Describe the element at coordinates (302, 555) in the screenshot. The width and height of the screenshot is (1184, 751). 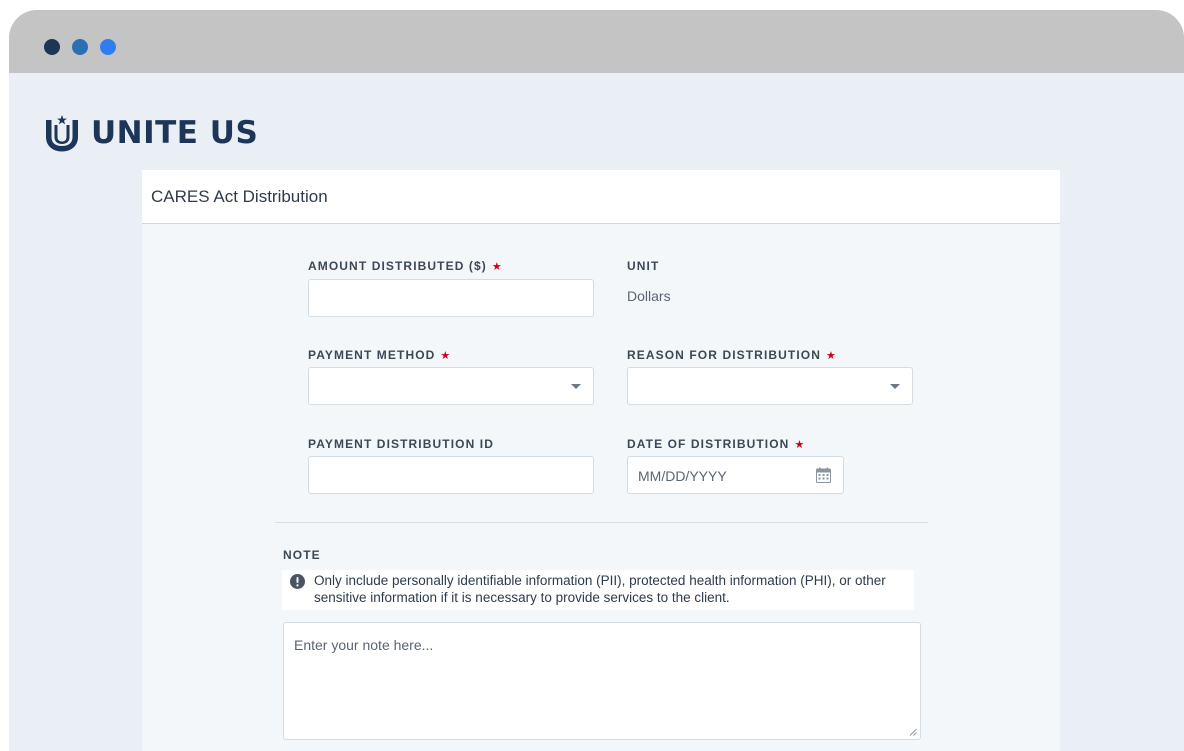
I see `note-label: NOTE` at that location.